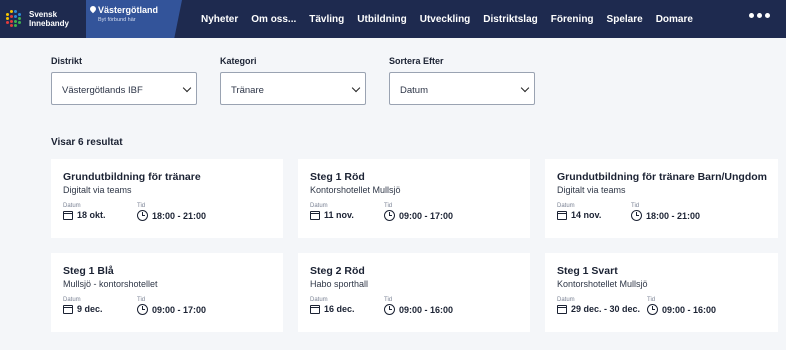 Image resolution: width=786 pixels, height=350 pixels. I want to click on location-pin-icon, so click(93, 9).